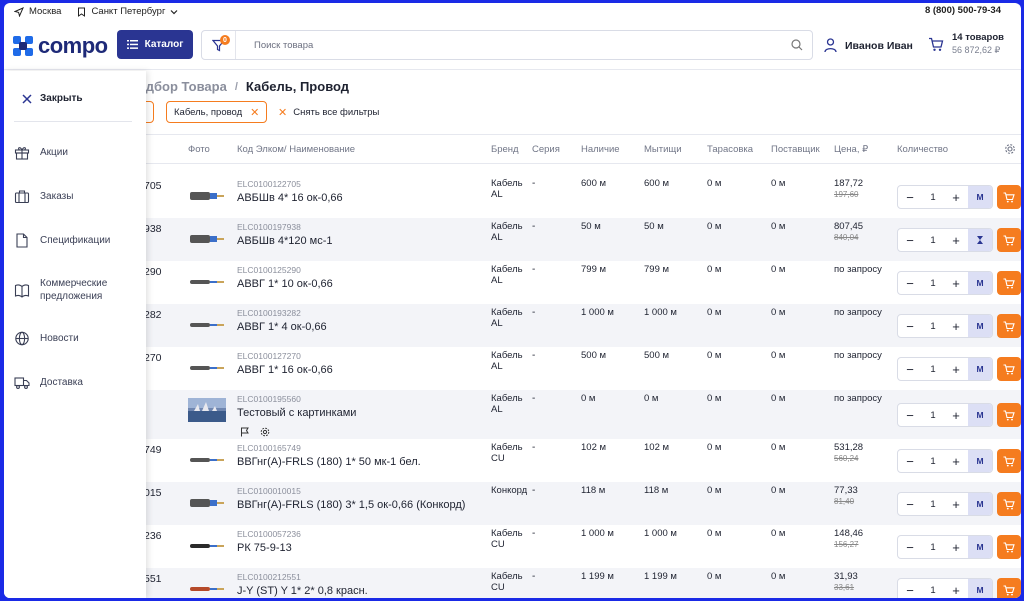 The width and height of the screenshot is (1024, 601). What do you see at coordinates (269, 577) in the screenshot?
I see `product-code: ELC0100212551` at bounding box center [269, 577].